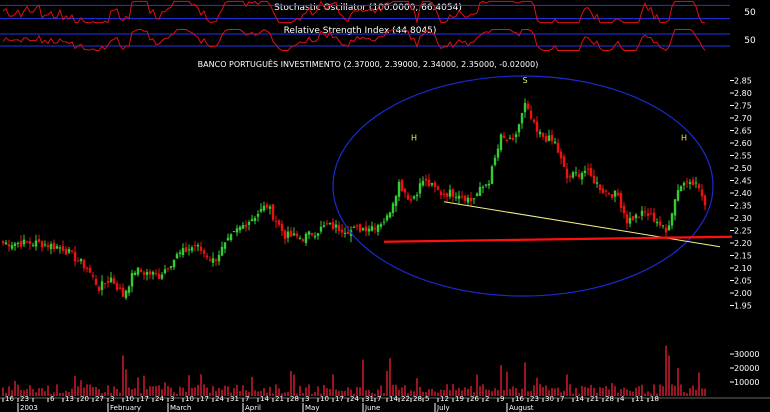 This screenshot has height=412, width=770. I want to click on price-tick-label: 2.05, so click(743, 281).